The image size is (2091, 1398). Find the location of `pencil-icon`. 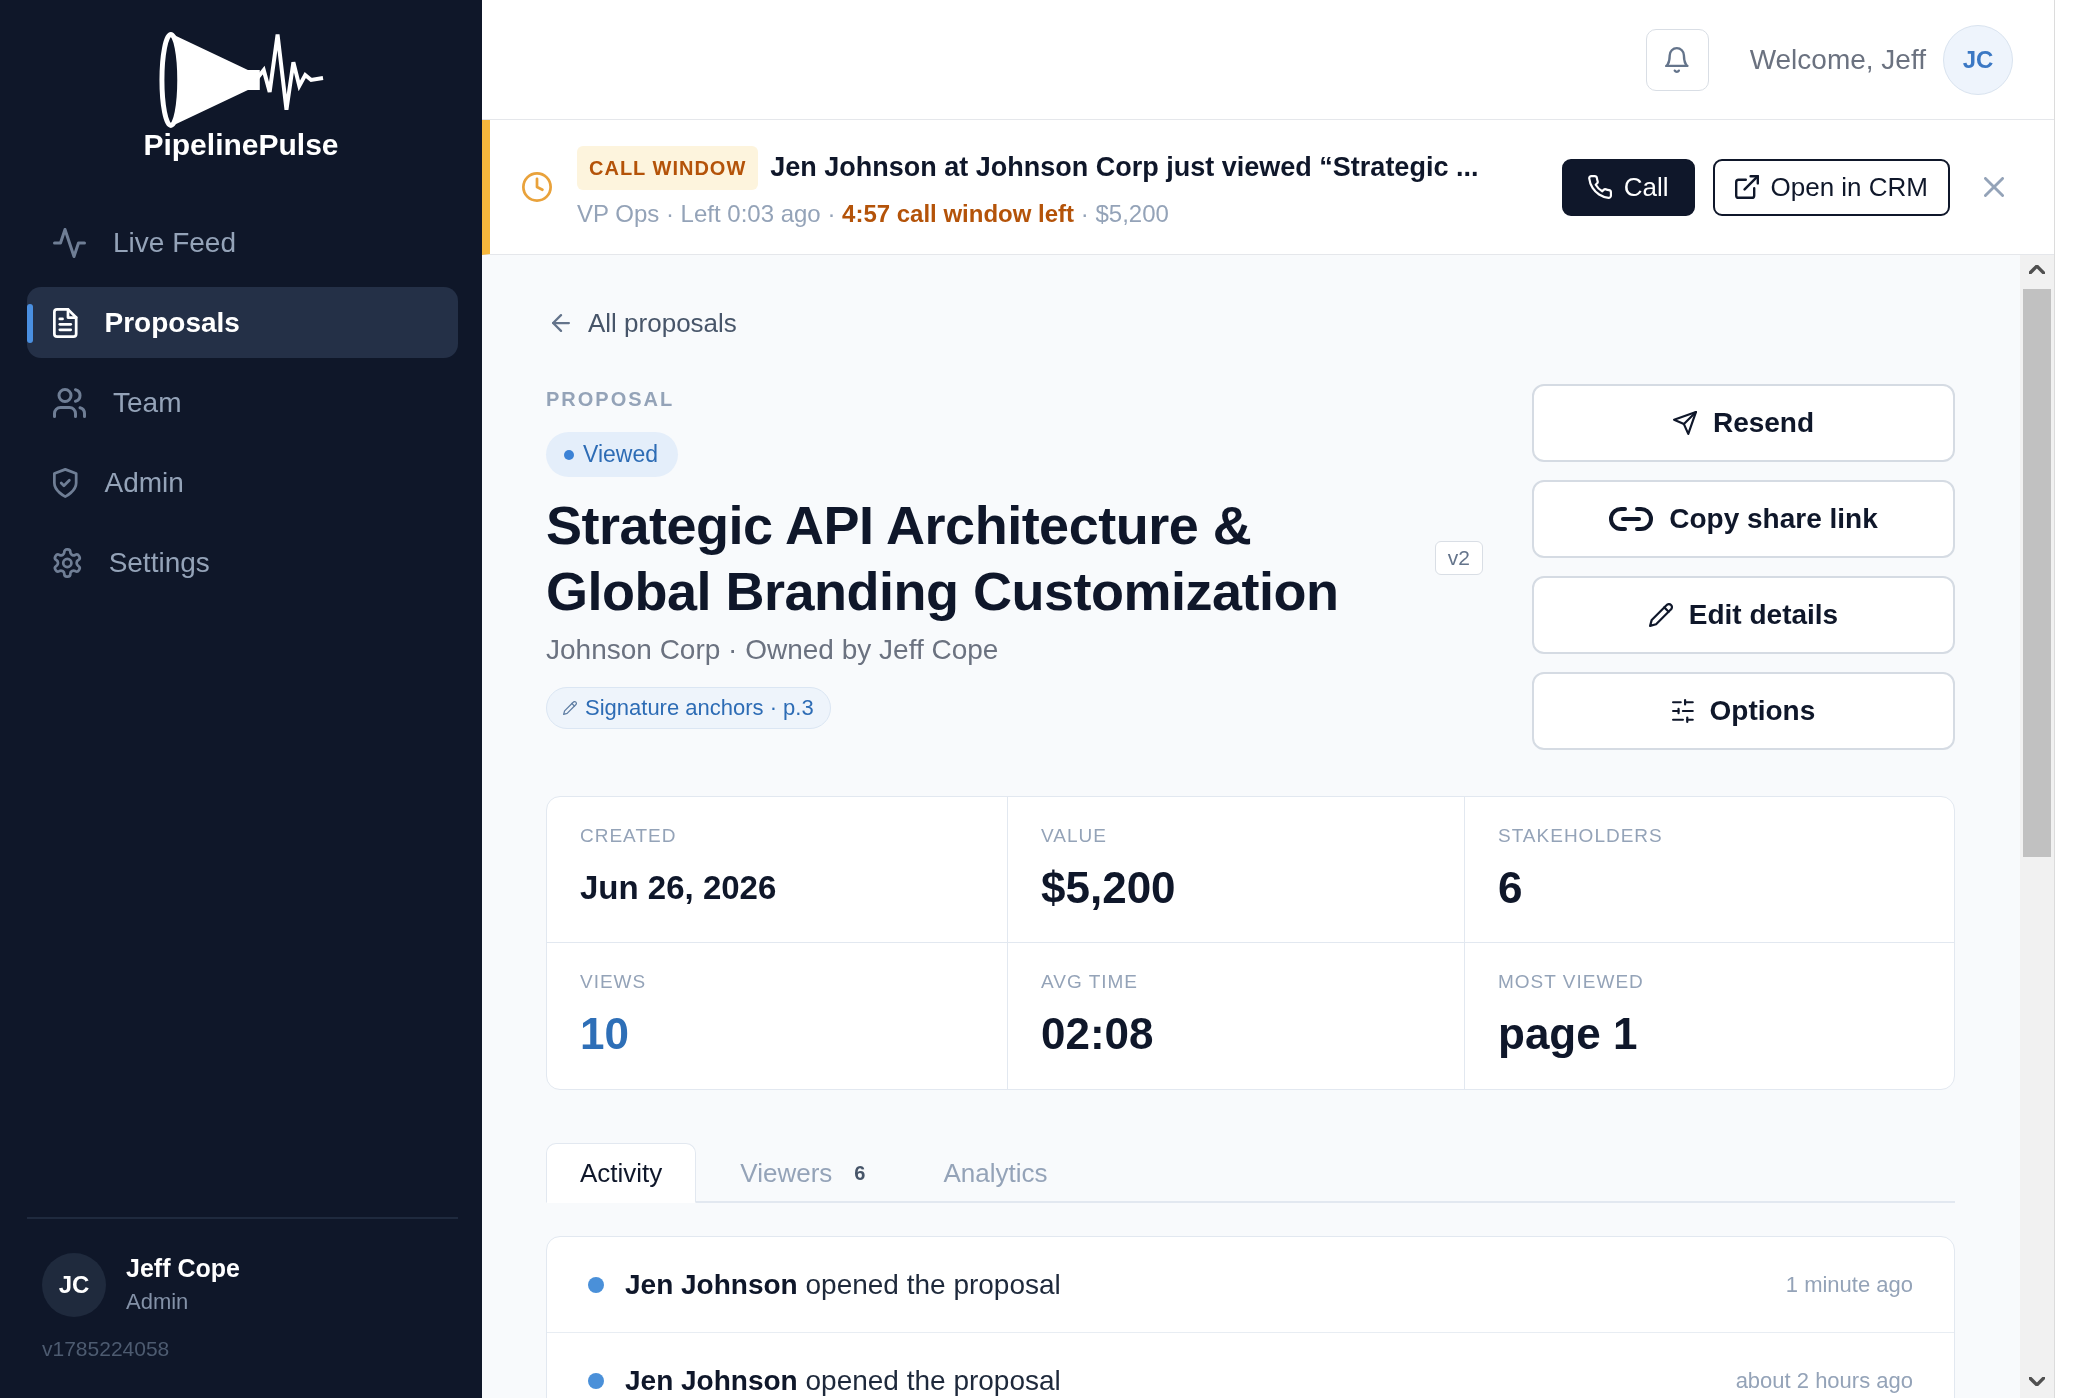

pencil-icon is located at coordinates (1660, 615).